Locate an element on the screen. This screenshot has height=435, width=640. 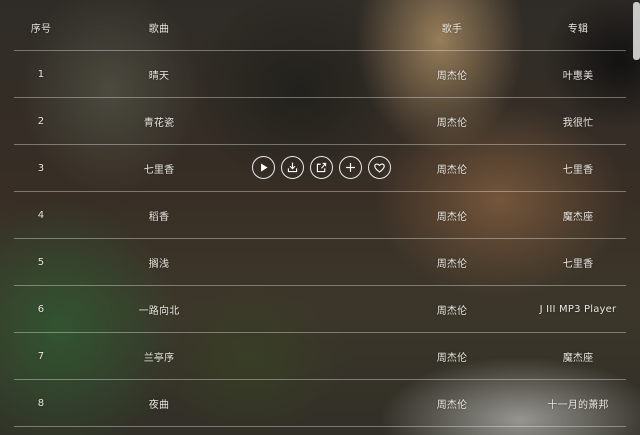
download-button is located at coordinates (292, 167).